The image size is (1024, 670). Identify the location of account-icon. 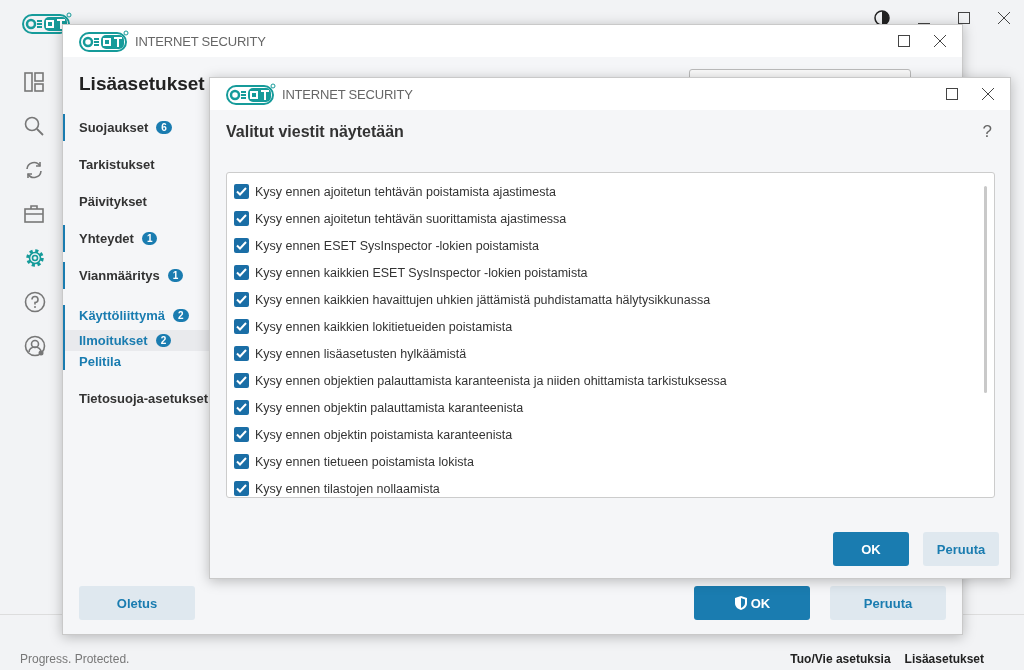
(35, 345).